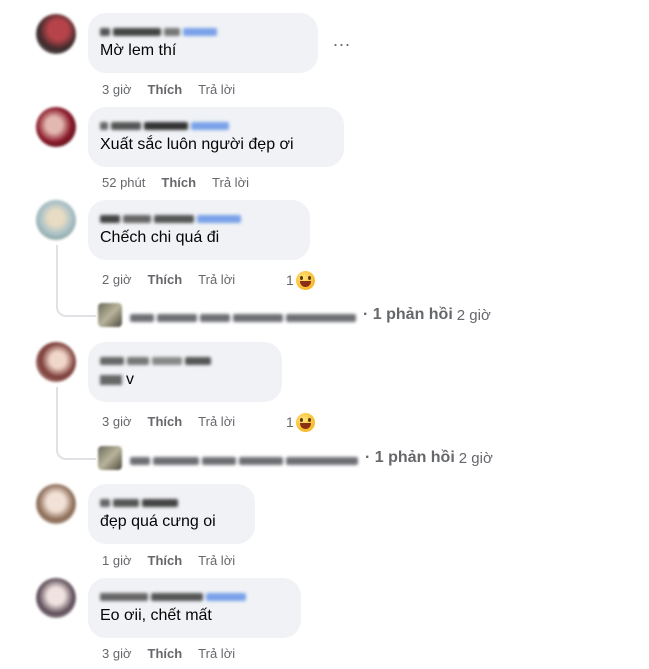  Describe the element at coordinates (156, 615) in the screenshot. I see `comment-text: Eo ơii, chết mất` at that location.